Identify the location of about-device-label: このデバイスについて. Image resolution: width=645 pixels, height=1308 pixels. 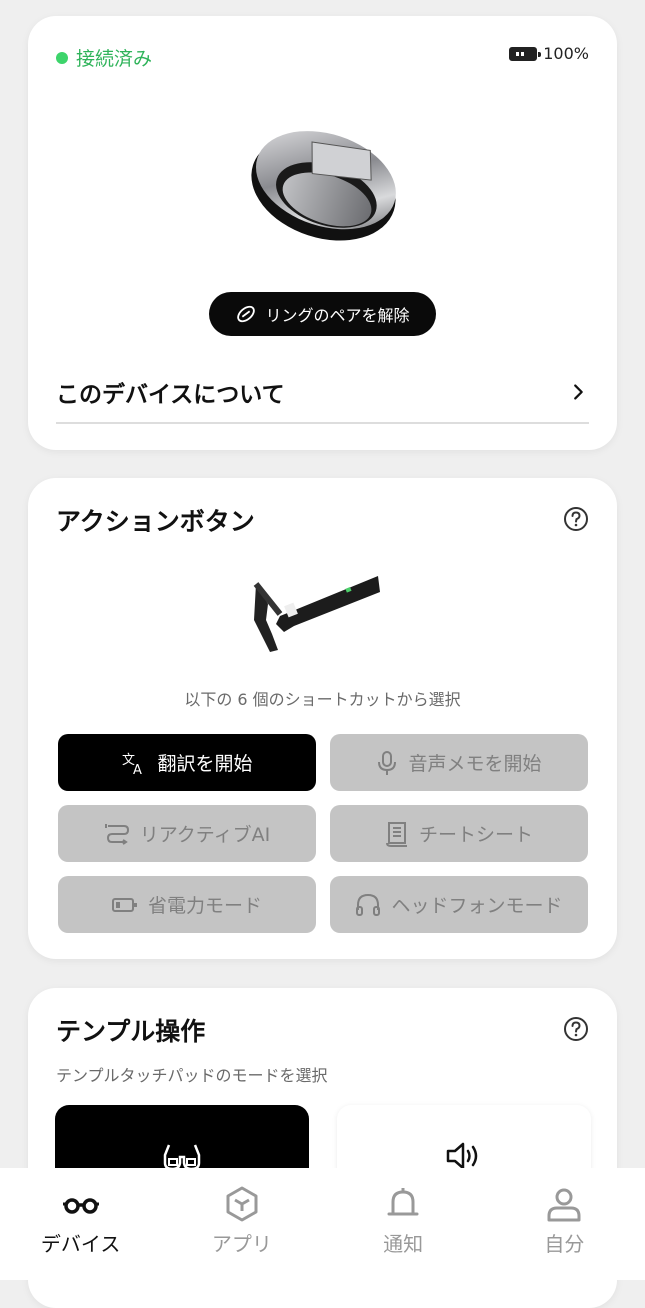
(170, 395).